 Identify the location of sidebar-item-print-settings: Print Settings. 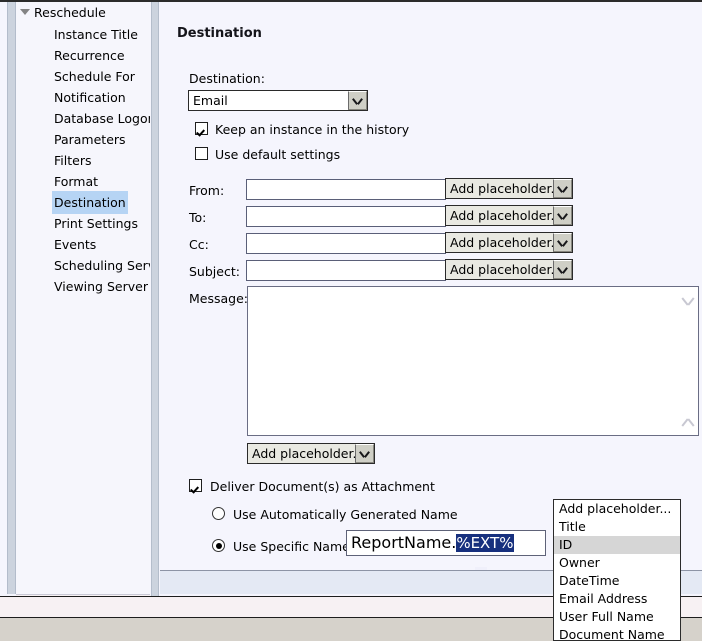
(83, 222).